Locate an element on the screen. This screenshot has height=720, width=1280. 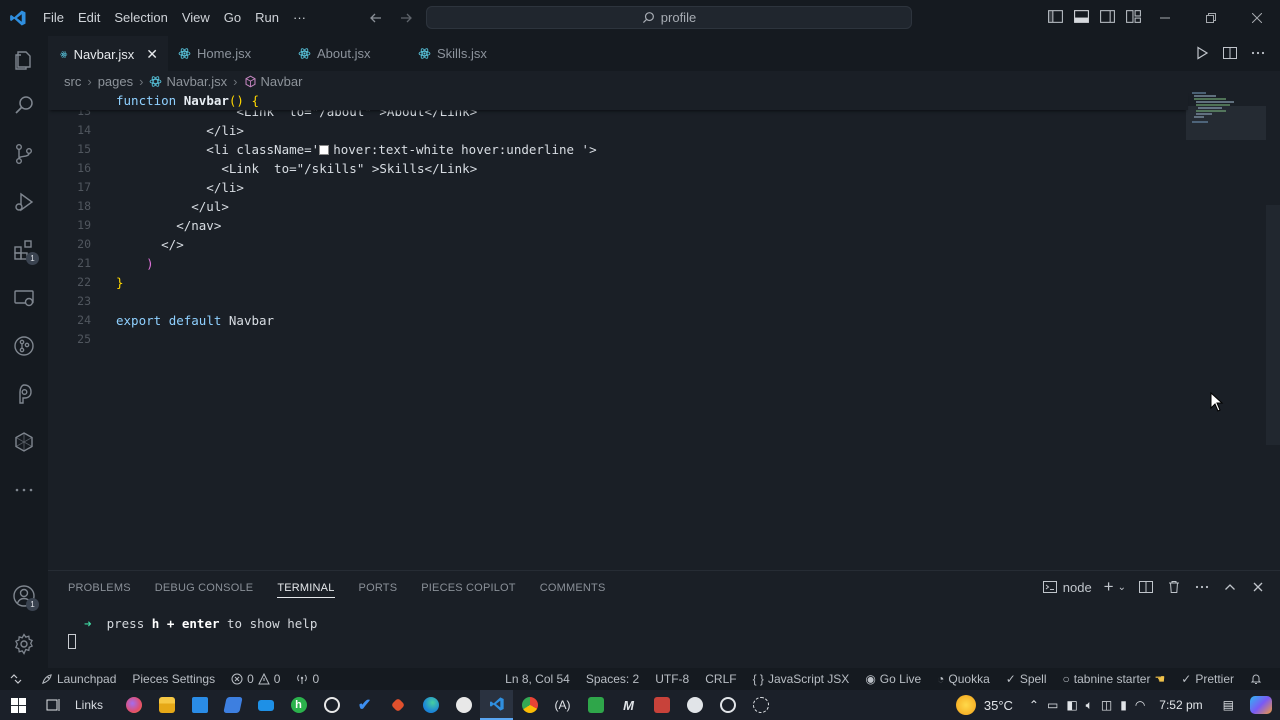
network-icon: ◧ is located at coordinates (1071, 705).